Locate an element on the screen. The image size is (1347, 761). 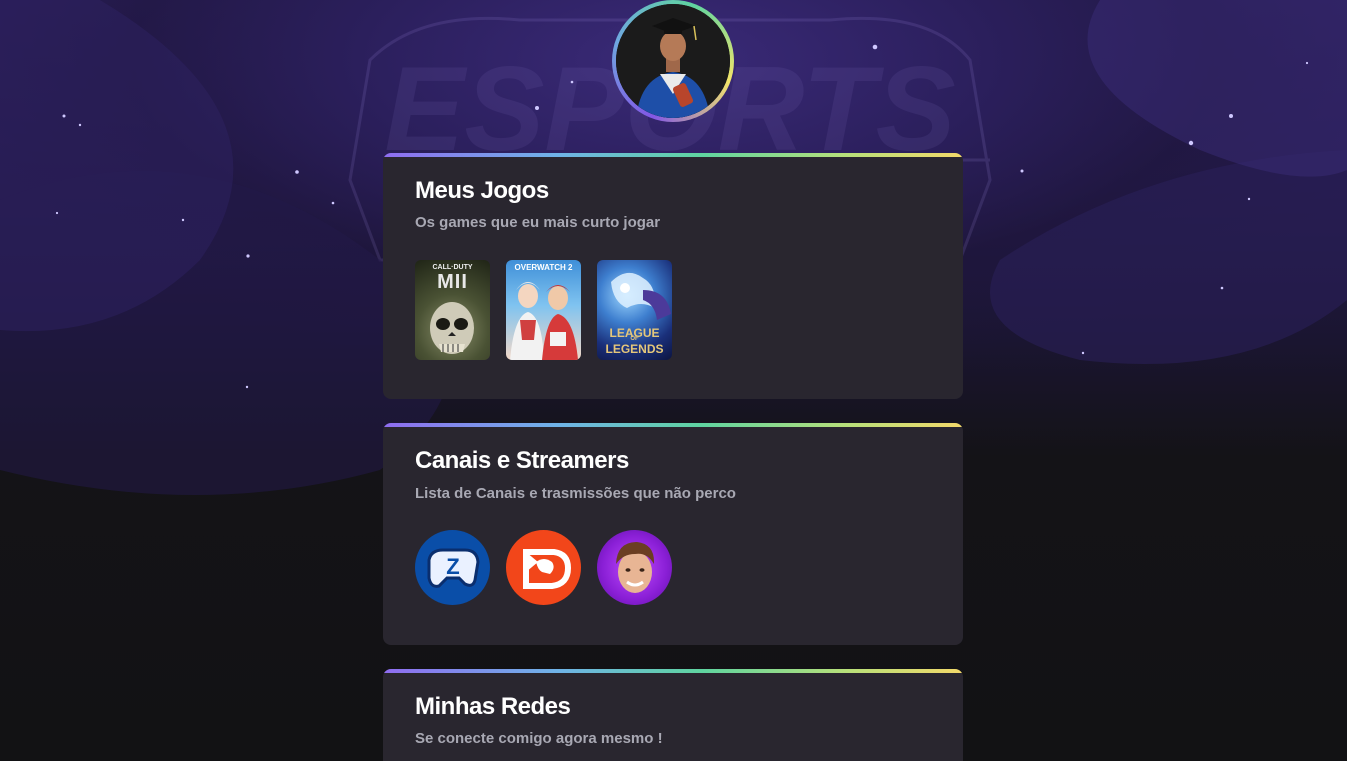
controller-z-icon: Z is located at coordinates (453, 568).